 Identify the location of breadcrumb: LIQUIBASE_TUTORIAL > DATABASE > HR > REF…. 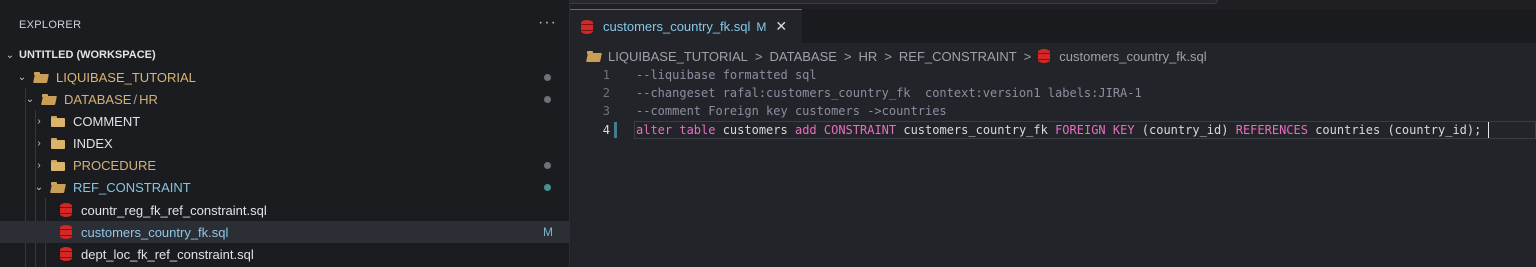
(897, 56).